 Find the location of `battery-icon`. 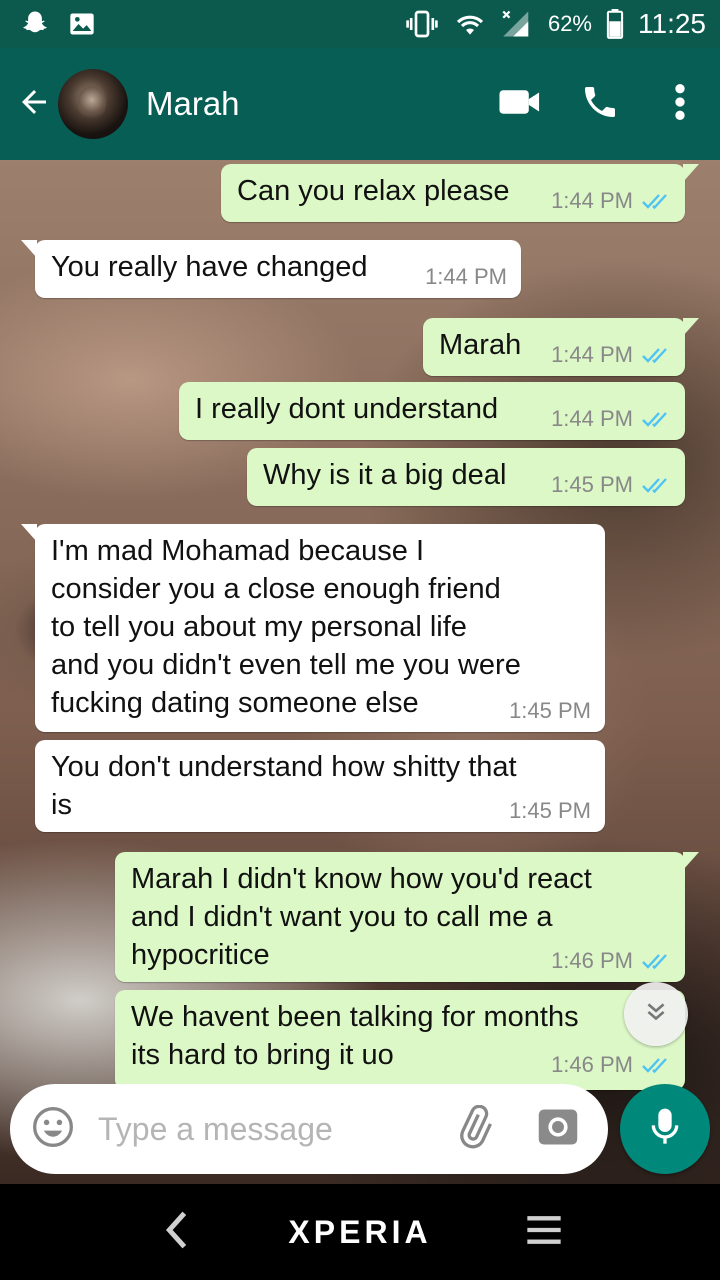

battery-icon is located at coordinates (615, 24).